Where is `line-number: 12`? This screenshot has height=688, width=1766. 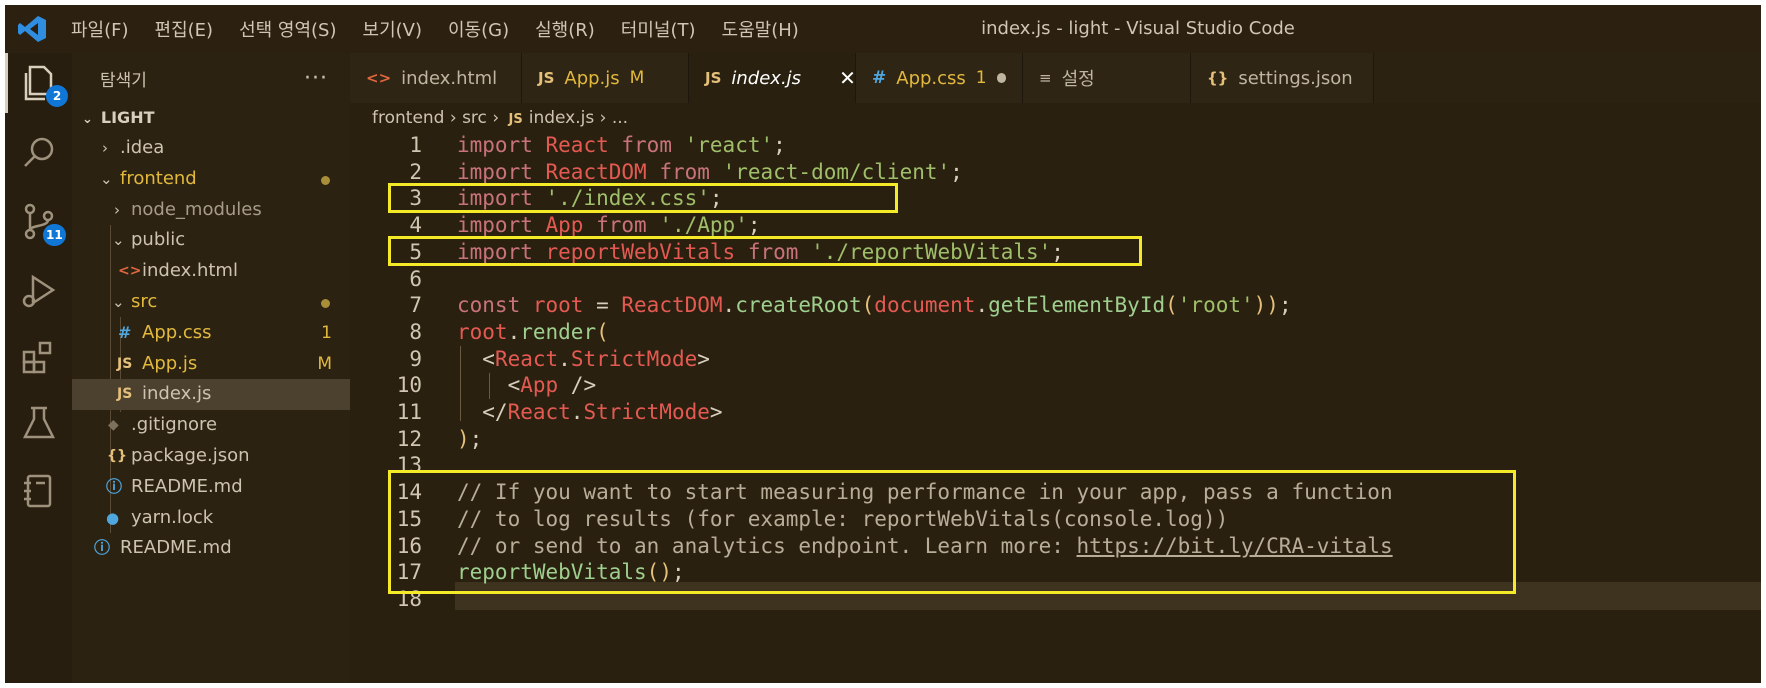
line-number: 12 is located at coordinates (409, 438).